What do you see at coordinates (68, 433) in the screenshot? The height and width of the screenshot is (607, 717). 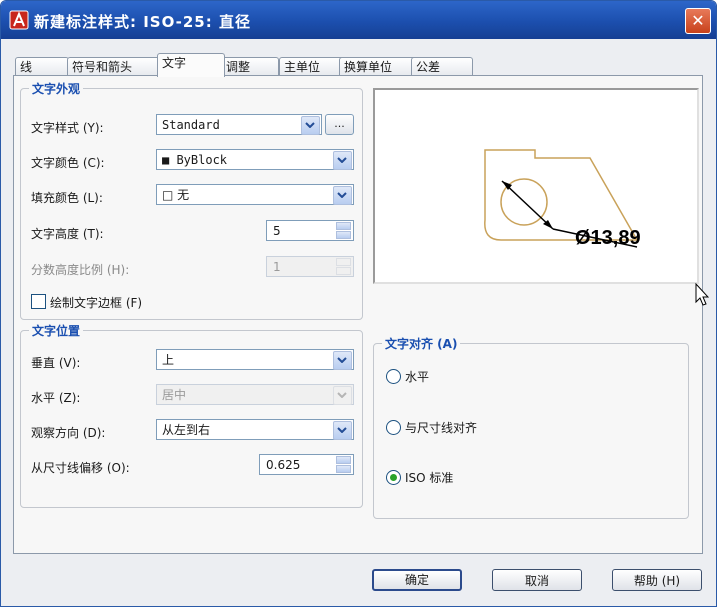 I see `view-direction-label: 观察方向 (D):` at bounding box center [68, 433].